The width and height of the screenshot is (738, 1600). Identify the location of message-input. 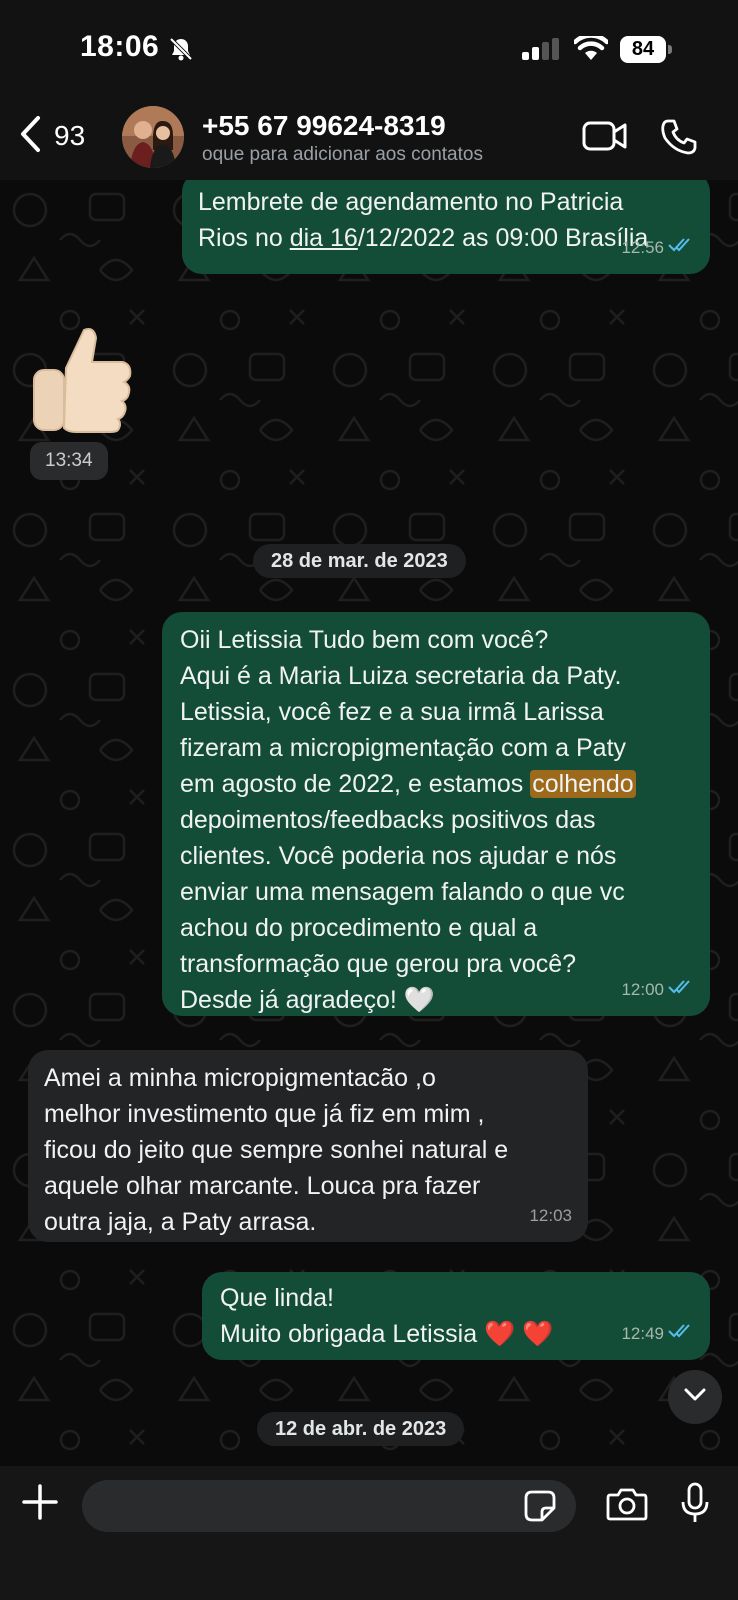
(329, 1506).